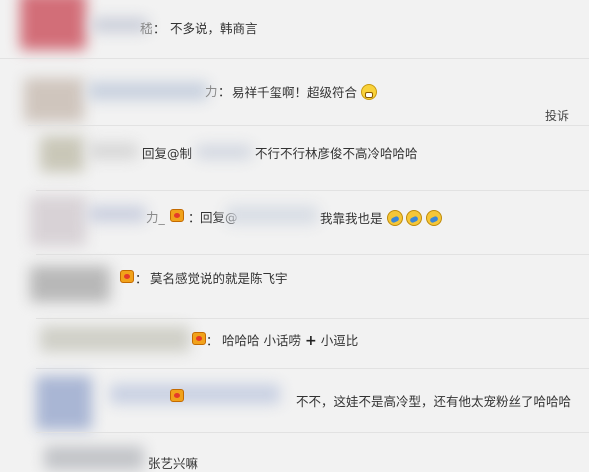 The height and width of the screenshot is (472, 589). I want to click on comment-text: 不多说，韩商言, so click(214, 28).